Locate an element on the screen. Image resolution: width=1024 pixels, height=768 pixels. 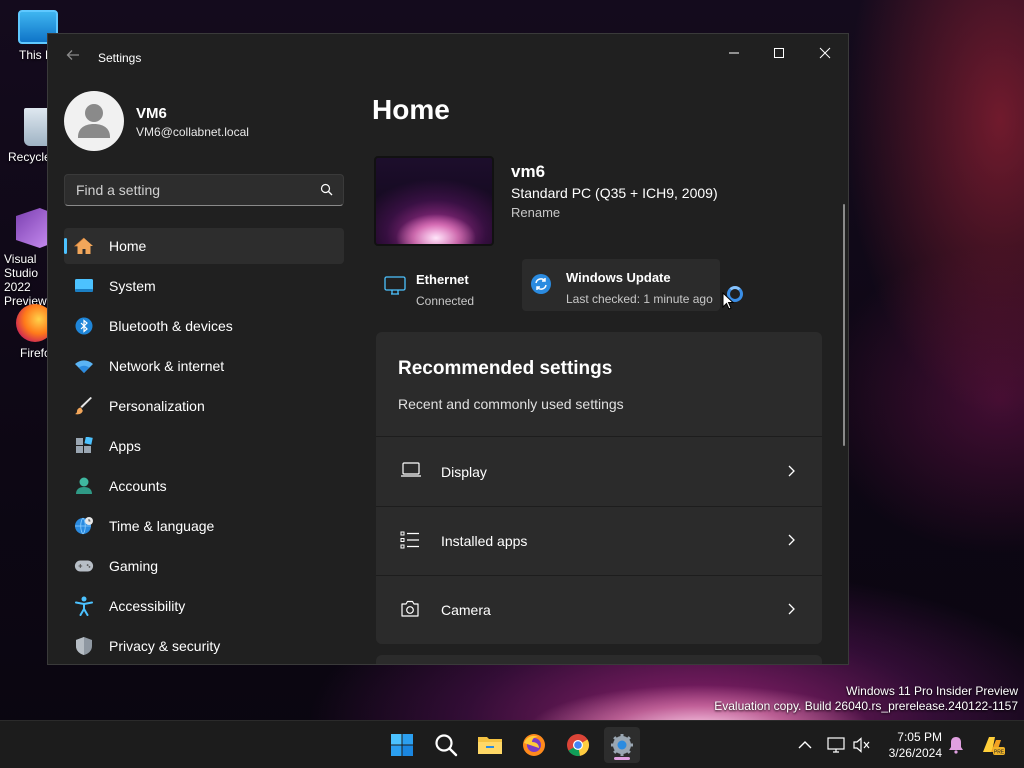
recommended-item-camera: Camera is located at coordinates (599, 610).